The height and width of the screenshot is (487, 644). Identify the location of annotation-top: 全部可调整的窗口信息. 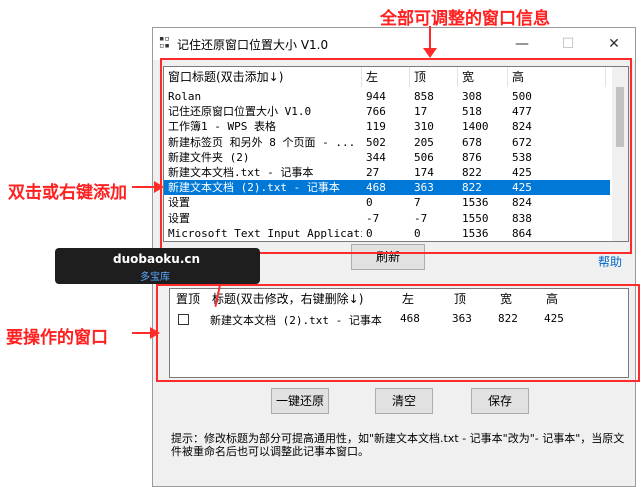
(465, 19).